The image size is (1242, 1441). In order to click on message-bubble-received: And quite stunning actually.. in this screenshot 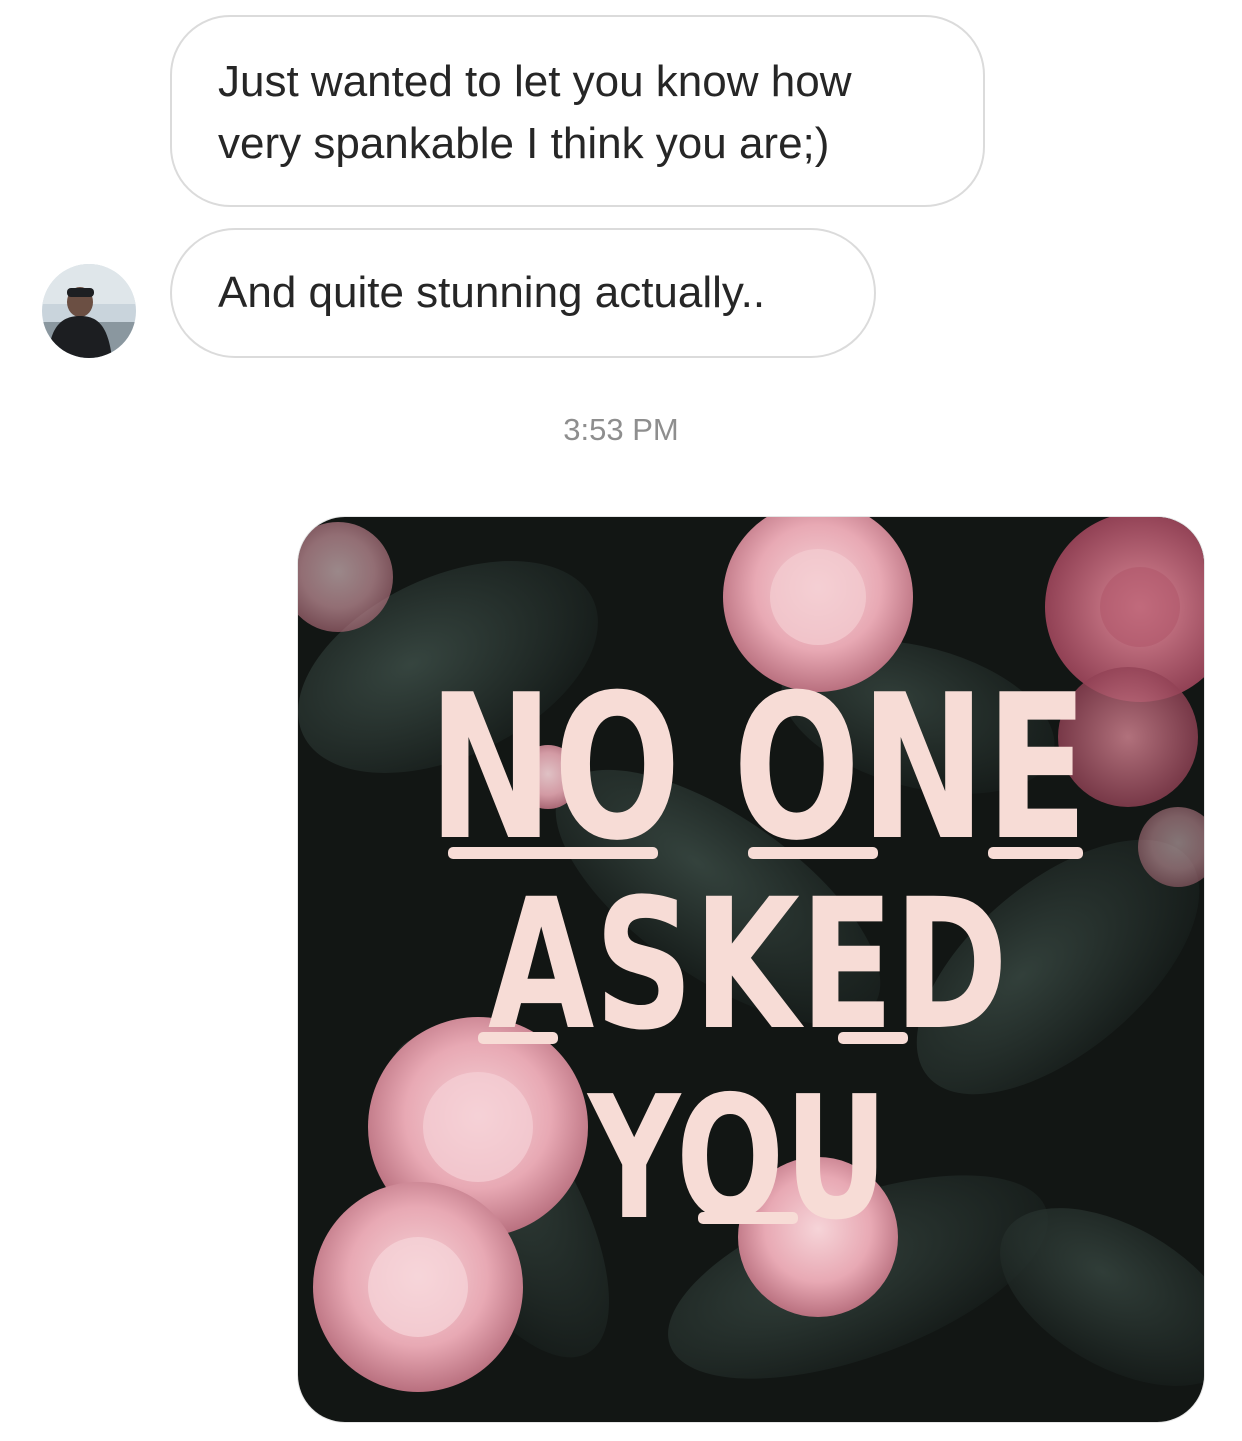, I will do `click(523, 293)`.